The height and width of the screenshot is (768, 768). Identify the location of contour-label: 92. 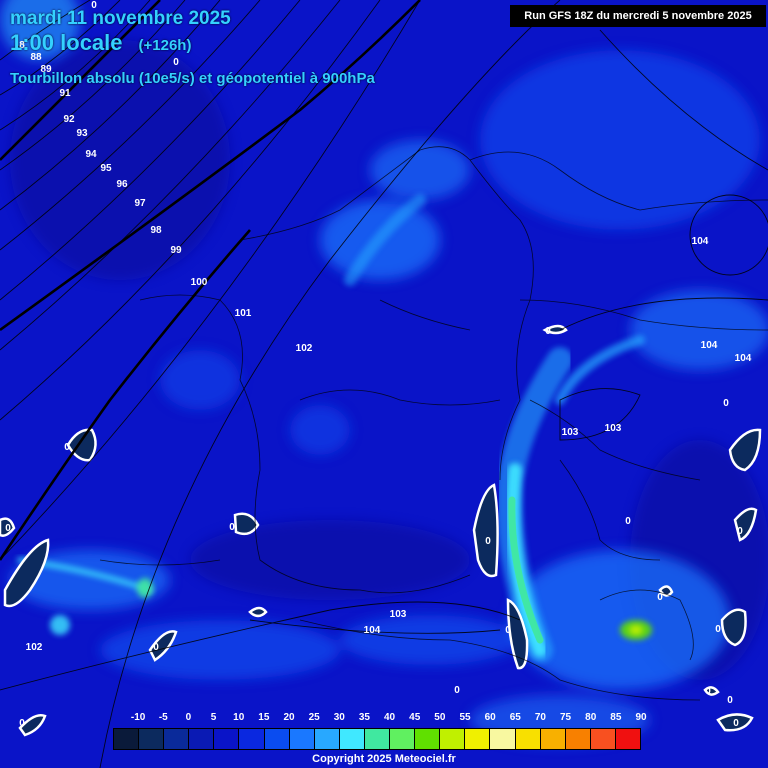
(69, 119).